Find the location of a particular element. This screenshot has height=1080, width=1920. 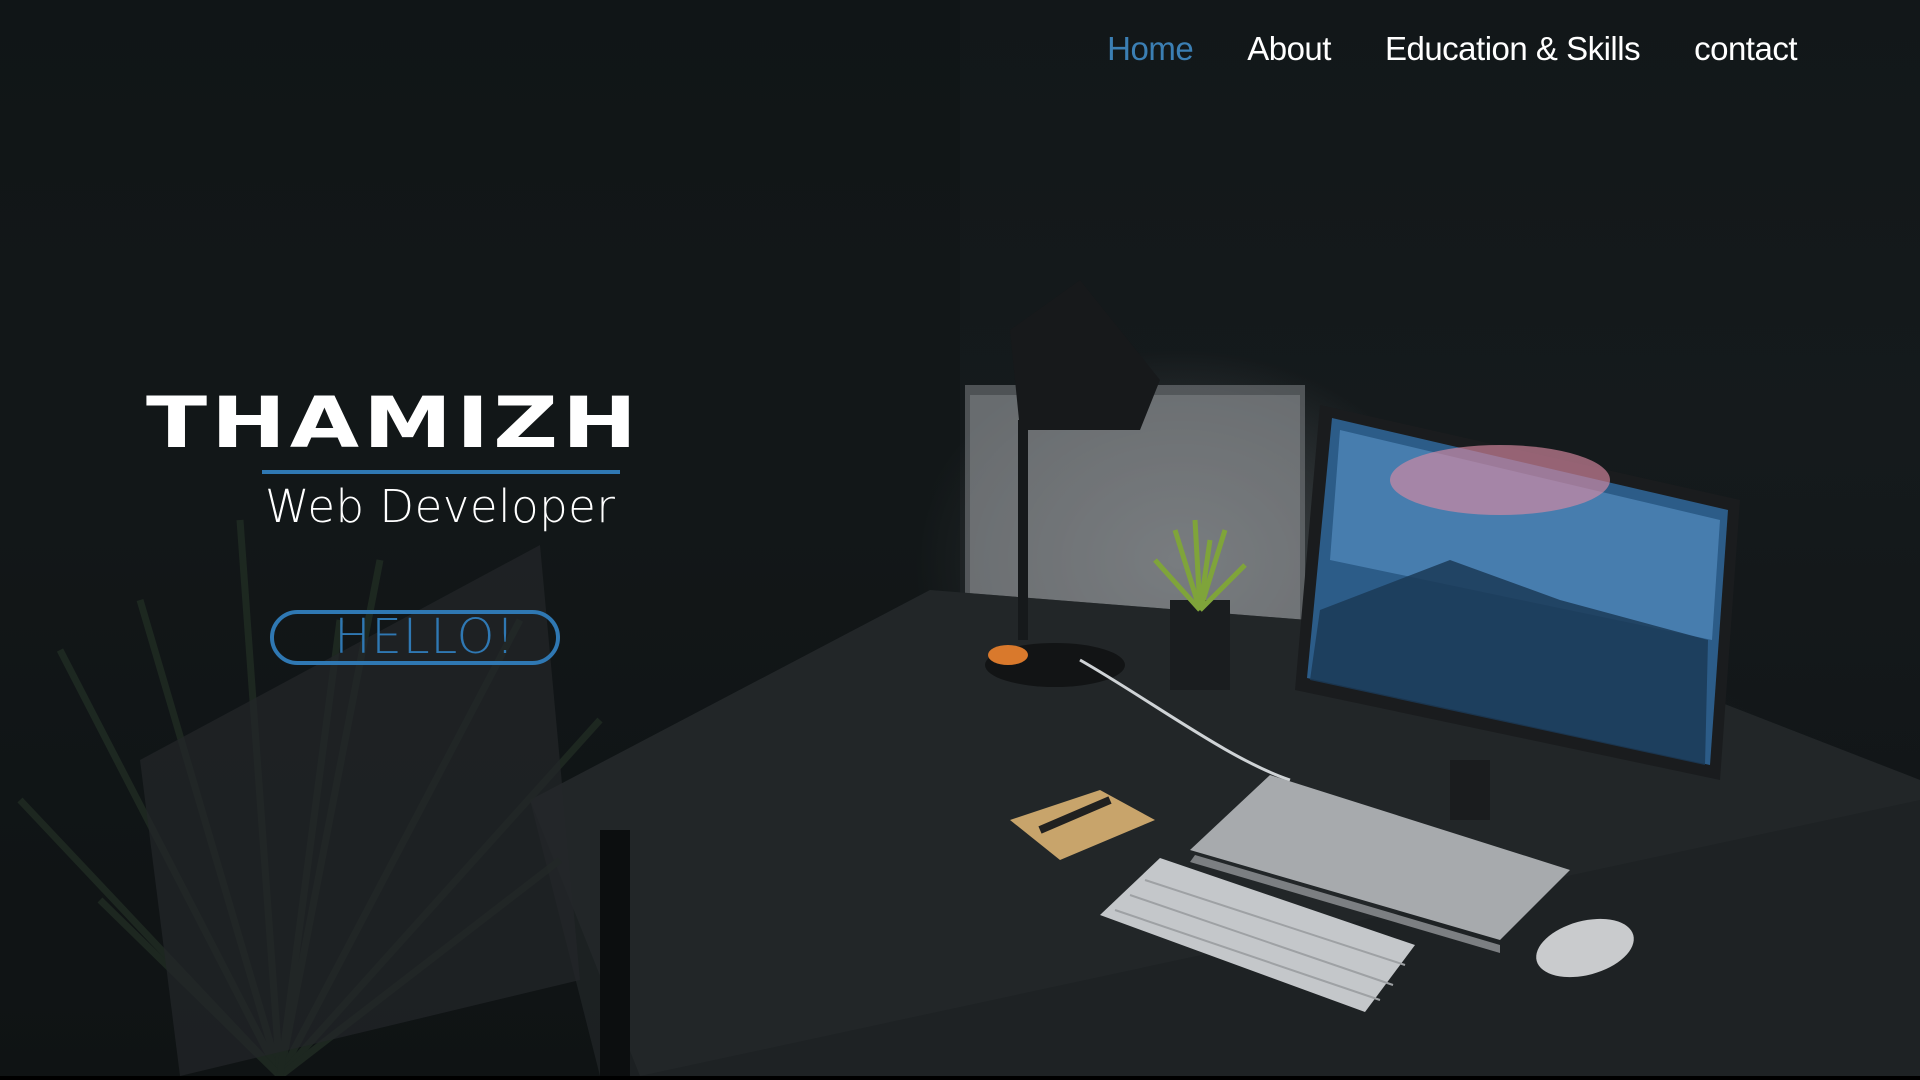

nav-item-home: Home is located at coordinates (1150, 49).